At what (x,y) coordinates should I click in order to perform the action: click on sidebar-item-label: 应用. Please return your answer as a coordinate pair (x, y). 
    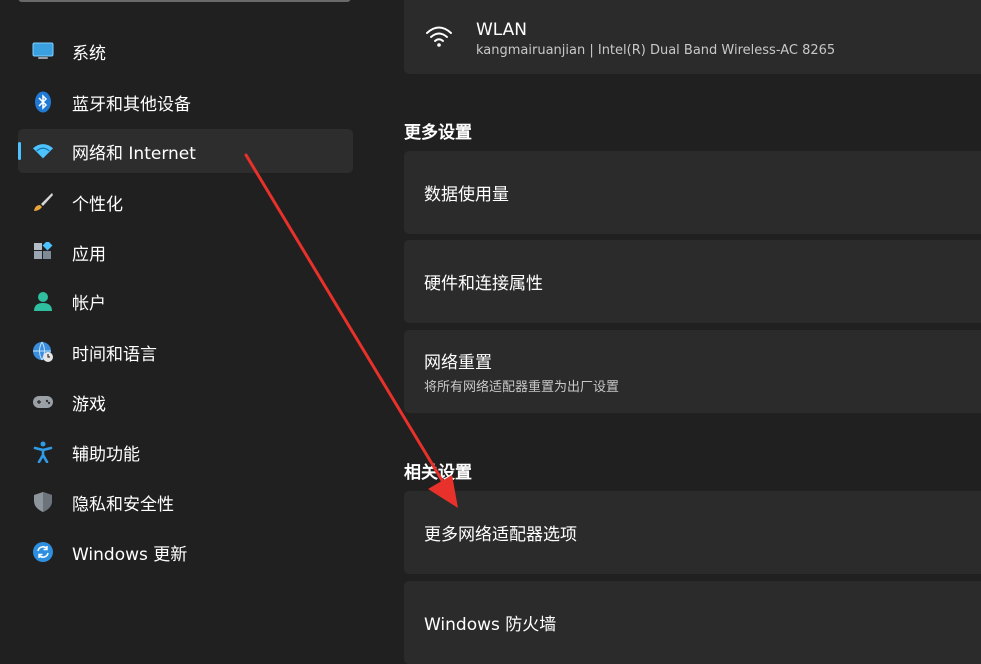
    Looking at the image, I should click on (89, 254).